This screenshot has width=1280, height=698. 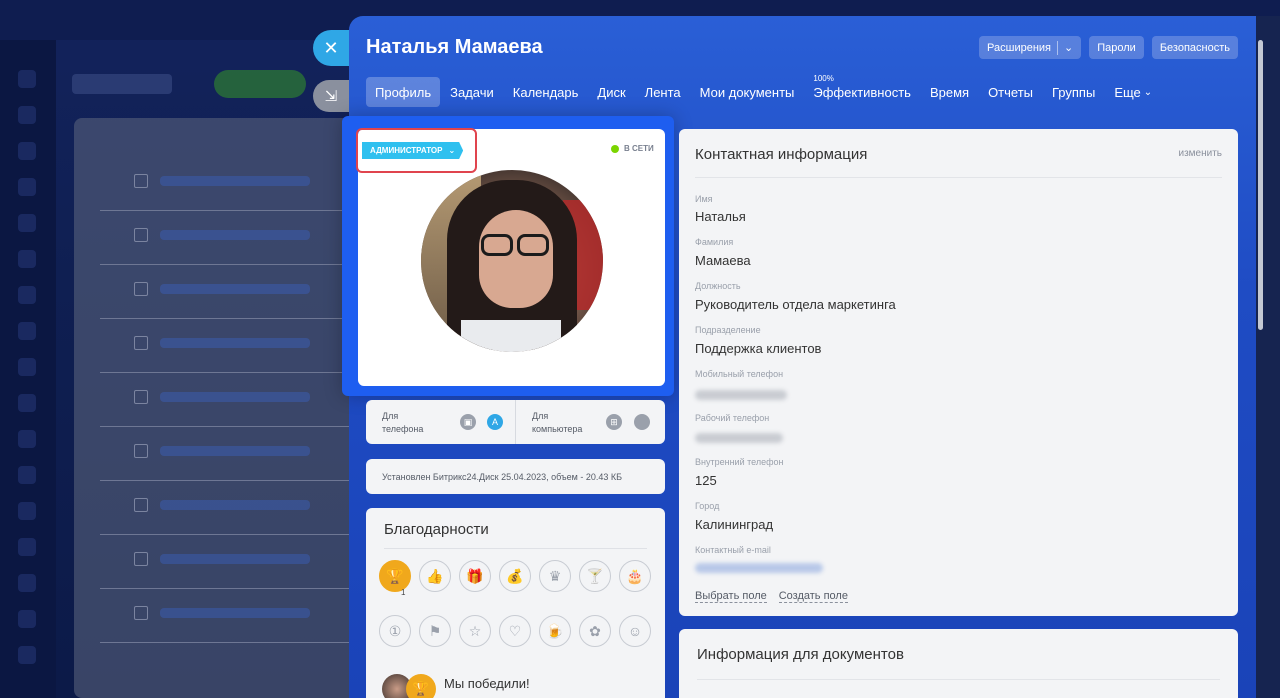 I want to click on field-label-position: Должность, so click(x=718, y=286).